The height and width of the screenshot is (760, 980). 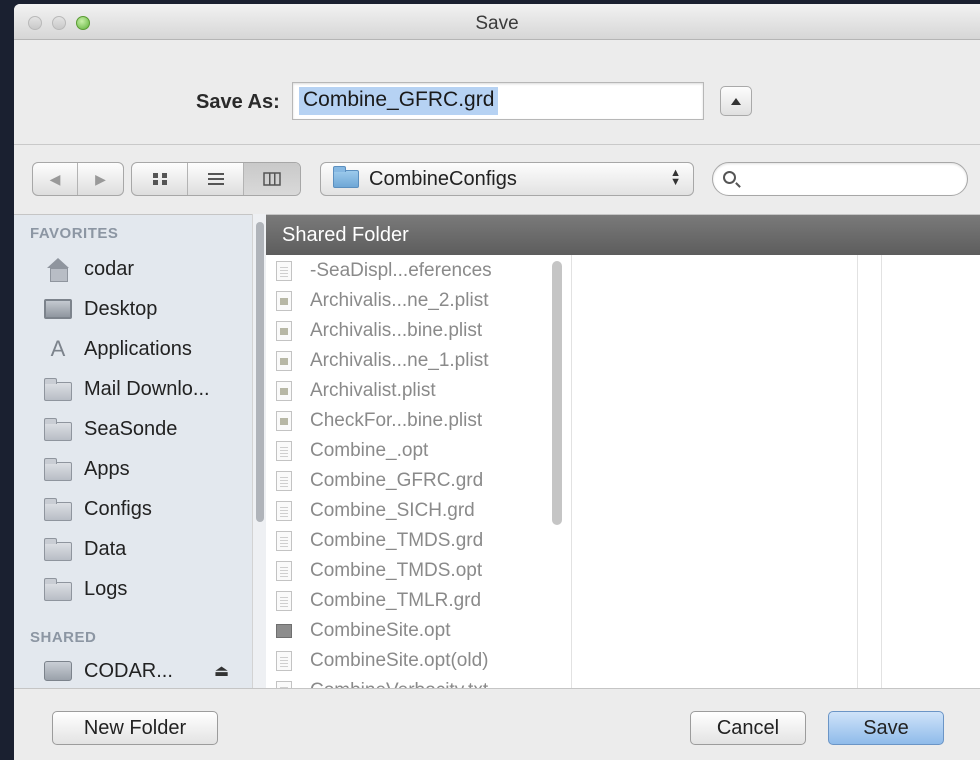 I want to click on sidebar-item-label: Logs, so click(x=106, y=588).